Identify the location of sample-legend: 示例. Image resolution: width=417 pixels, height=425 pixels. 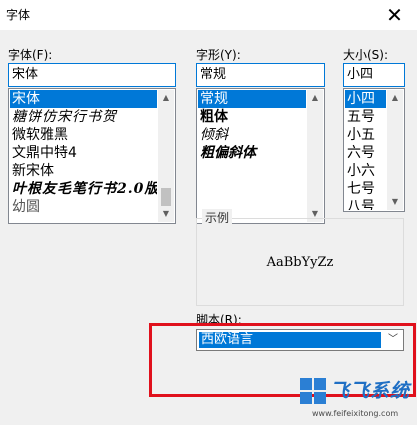
(217, 217).